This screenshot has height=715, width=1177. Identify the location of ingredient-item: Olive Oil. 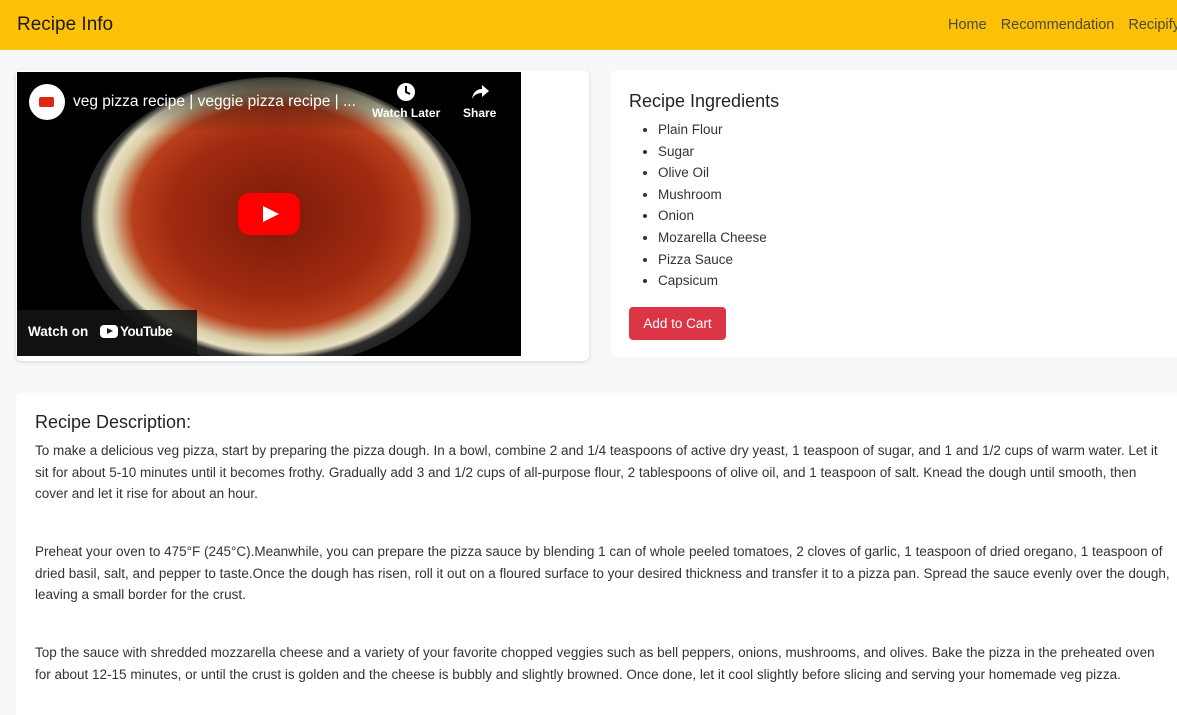
(712, 173).